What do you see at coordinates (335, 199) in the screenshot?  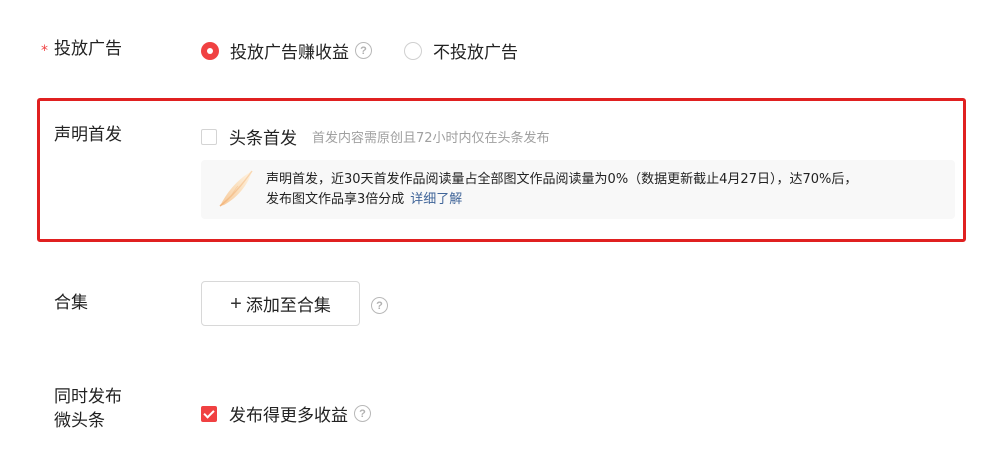 I see `notice-line-2: 发布图文作品享3倍分成` at bounding box center [335, 199].